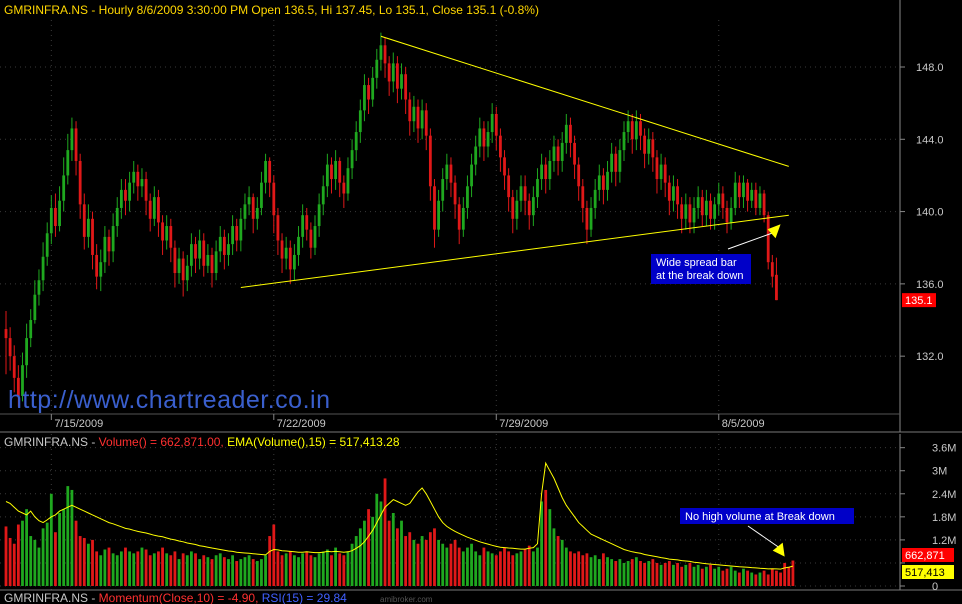  Describe the element at coordinates (760, 517) in the screenshot. I see `volume-label-text: No high volume at Break down` at that location.